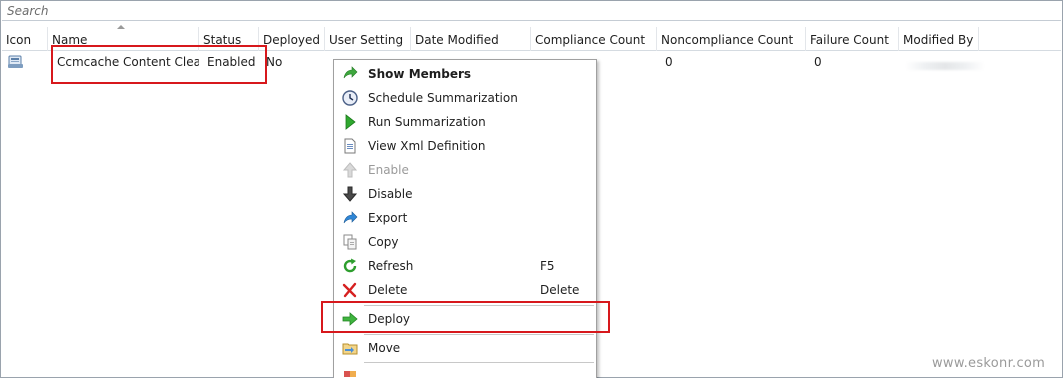 Image resolution: width=1063 pixels, height=378 pixels. What do you see at coordinates (383, 242) in the screenshot?
I see `menu-item-label: Copy` at bounding box center [383, 242].